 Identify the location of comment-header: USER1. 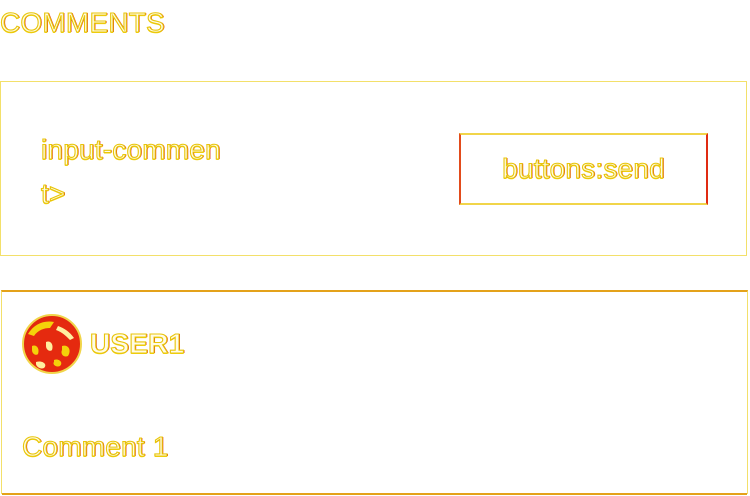
(103, 344).